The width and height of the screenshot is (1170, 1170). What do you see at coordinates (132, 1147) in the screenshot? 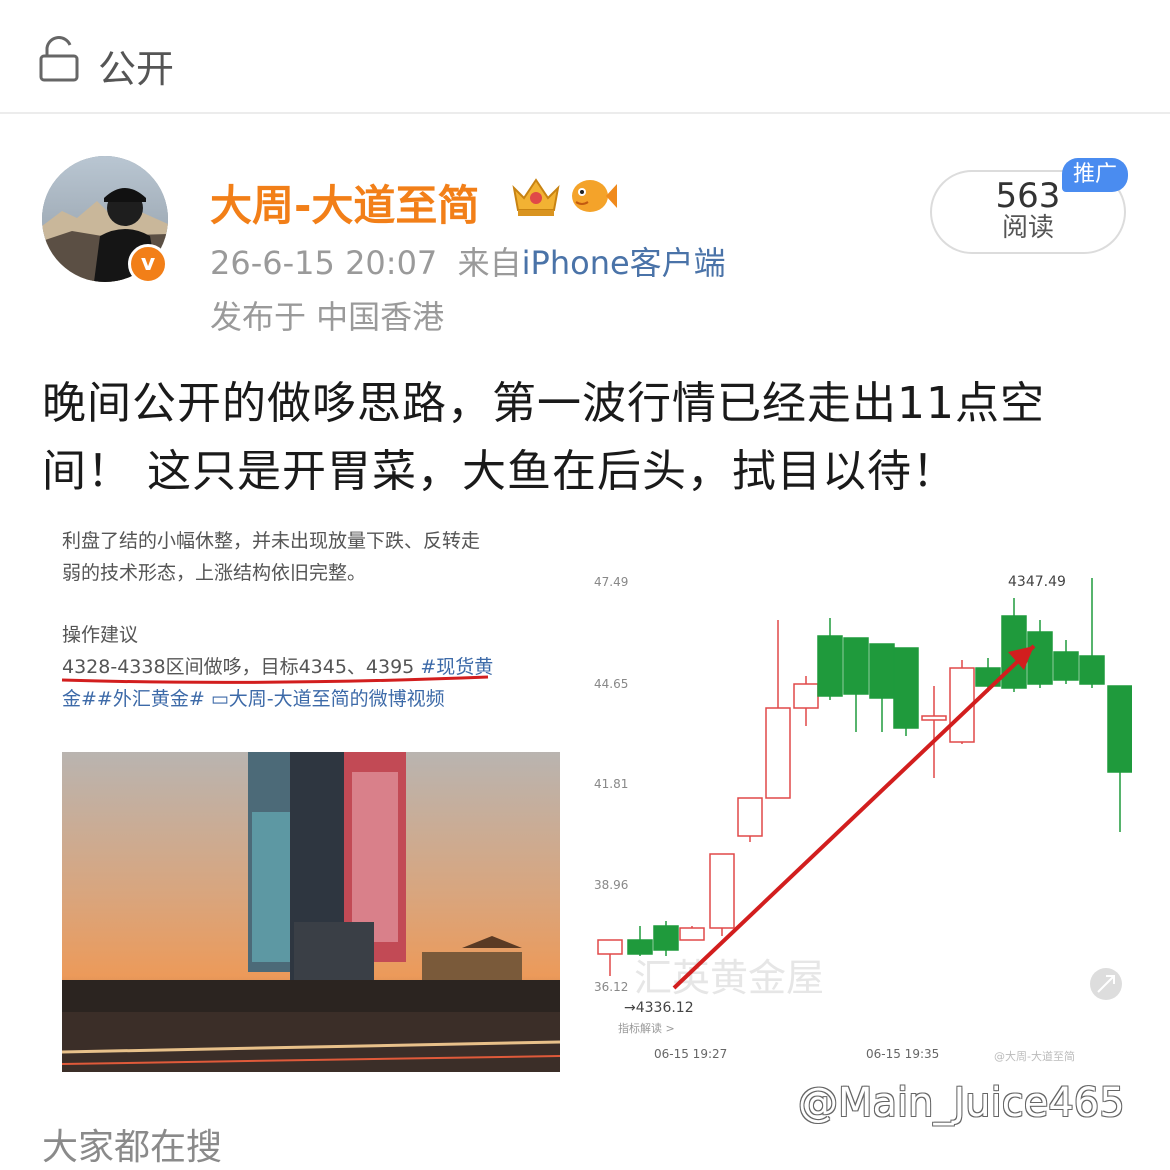
I see `trending-search-title: 大家都在搜` at bounding box center [132, 1147].